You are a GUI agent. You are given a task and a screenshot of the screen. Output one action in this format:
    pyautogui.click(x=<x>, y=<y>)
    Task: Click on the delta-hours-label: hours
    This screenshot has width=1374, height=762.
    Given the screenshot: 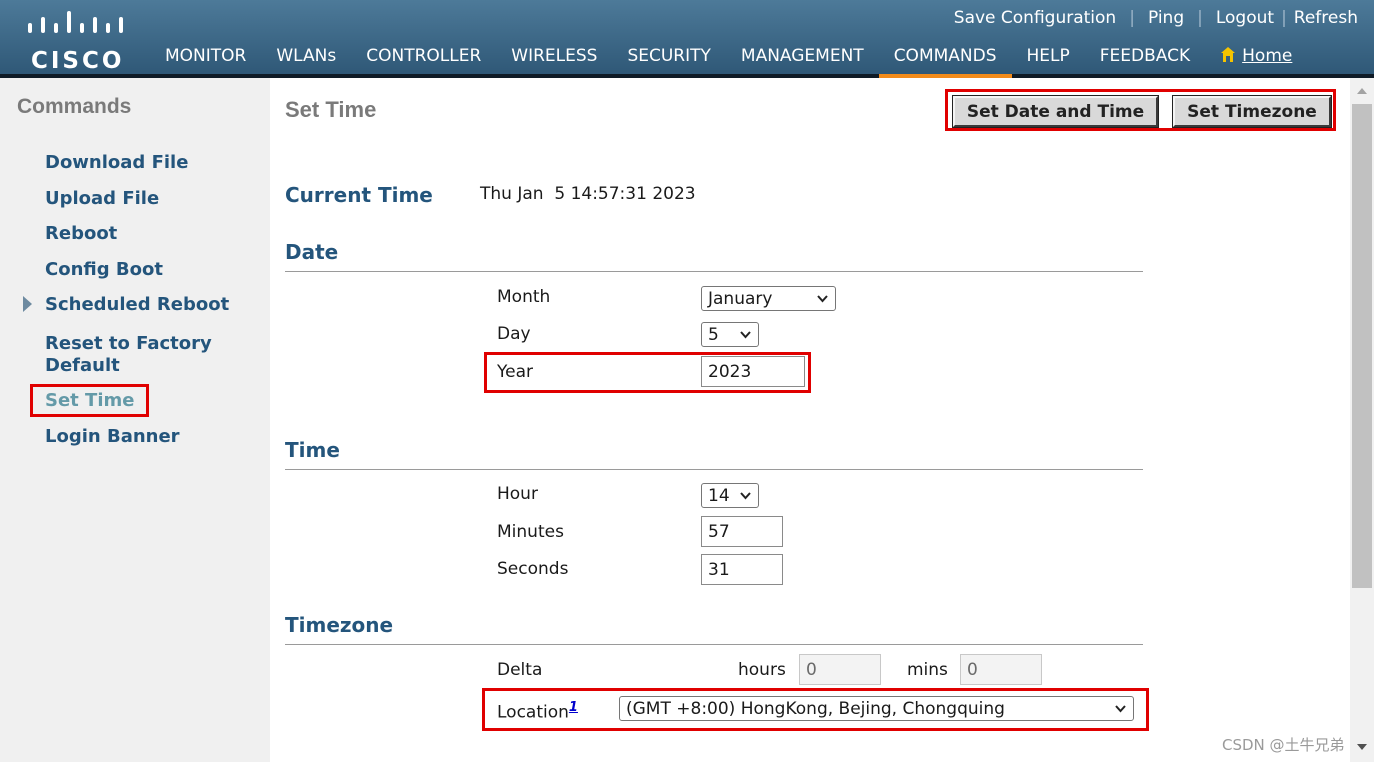 What is the action you would take?
    pyautogui.click(x=762, y=670)
    